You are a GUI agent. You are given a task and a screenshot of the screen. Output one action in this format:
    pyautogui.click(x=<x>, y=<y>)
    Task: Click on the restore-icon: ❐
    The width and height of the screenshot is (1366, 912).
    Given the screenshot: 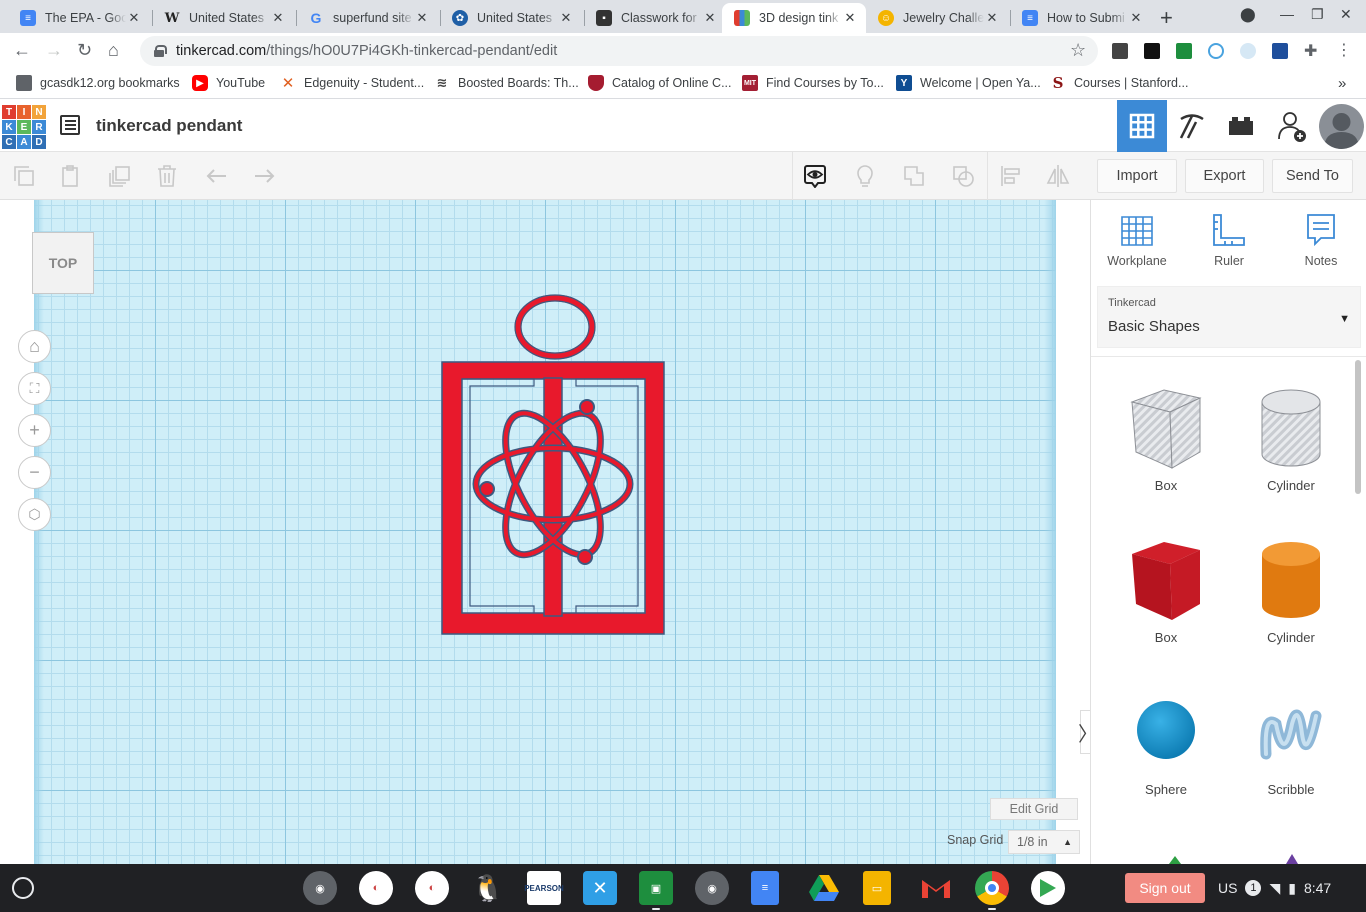 What is the action you would take?
    pyautogui.click(x=1317, y=14)
    